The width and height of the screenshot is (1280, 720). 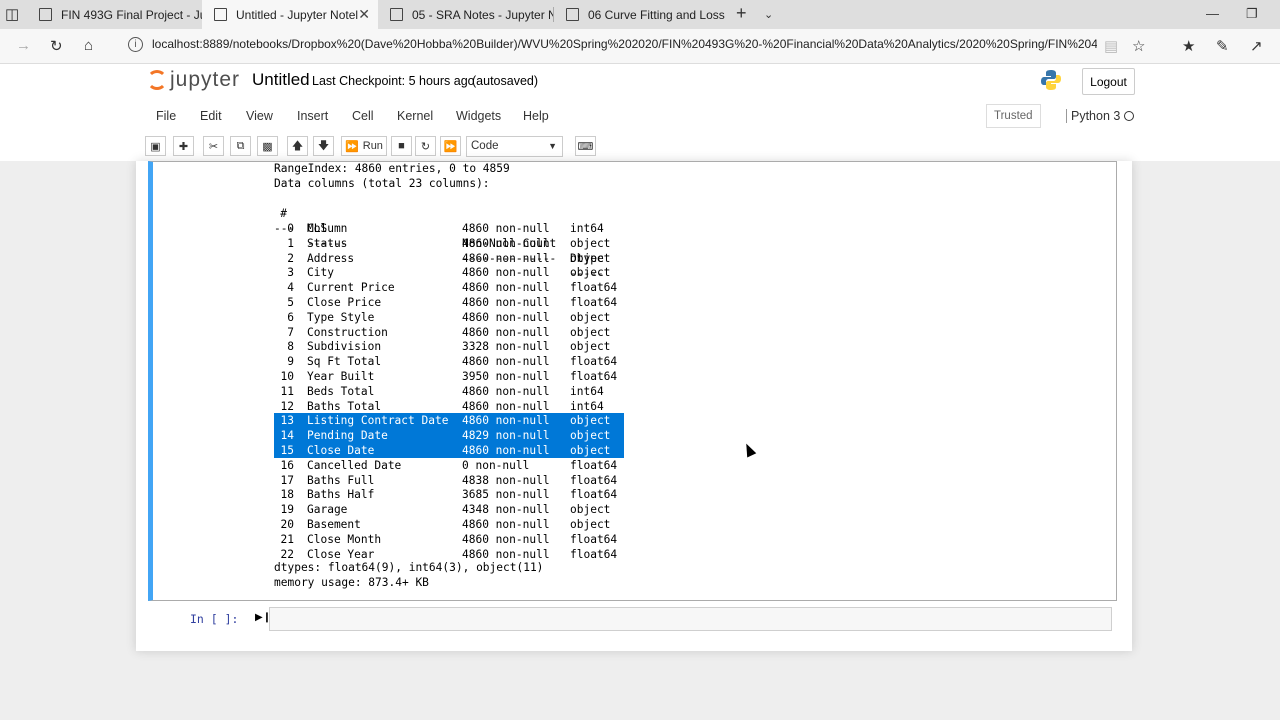 What do you see at coordinates (741, 13) in the screenshot?
I see `new-tab-button: +` at bounding box center [741, 13].